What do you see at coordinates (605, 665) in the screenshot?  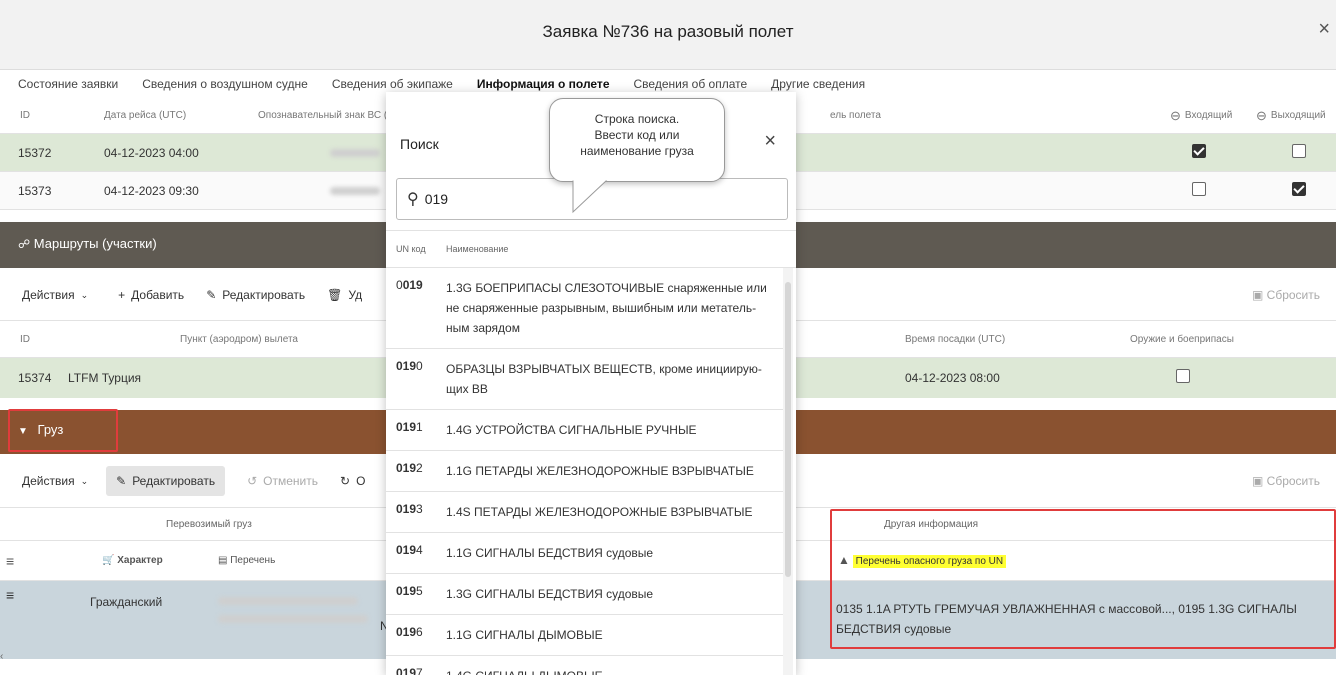 I see `result-name: 1.4G СИГНАЛЫ ДЫМОВЫЕ` at bounding box center [605, 665].